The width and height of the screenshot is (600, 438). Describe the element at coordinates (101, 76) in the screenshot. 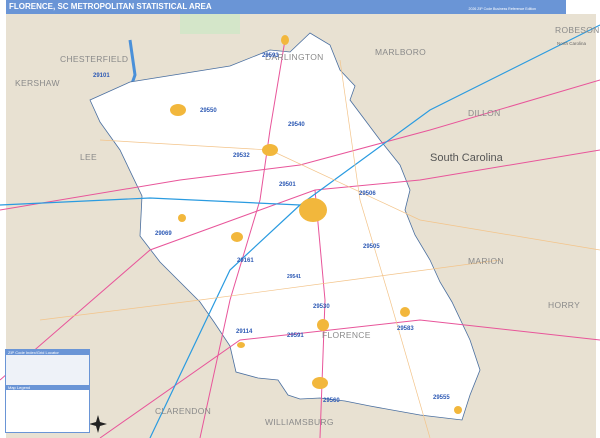

I see `zip-label: 29101` at that location.